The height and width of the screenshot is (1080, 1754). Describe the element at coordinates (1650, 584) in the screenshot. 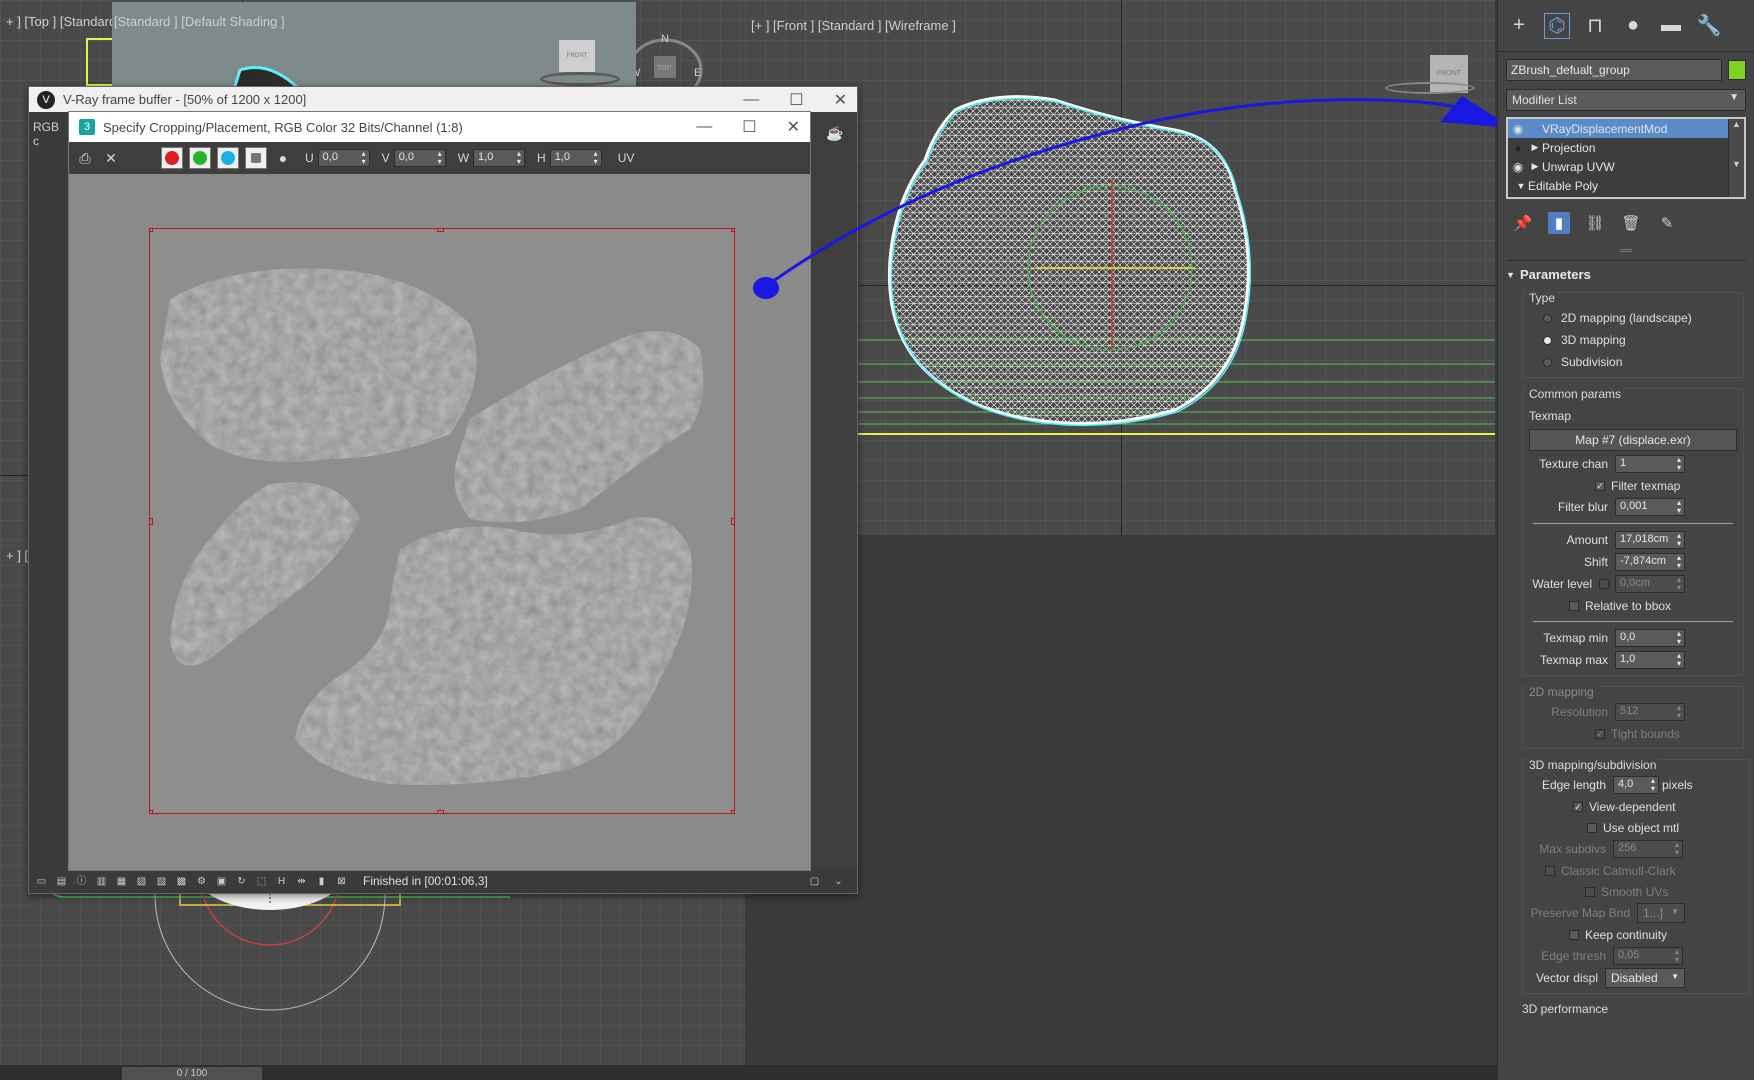

I see `water-level-input: 0,0cm ▴ ▾` at that location.